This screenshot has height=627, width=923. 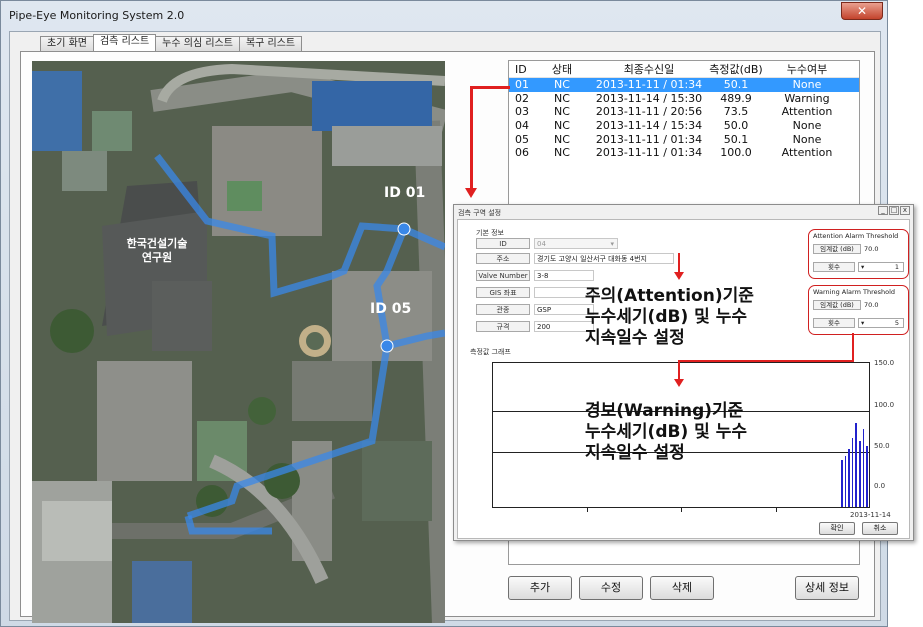 What do you see at coordinates (736, 112) in the screenshot?
I see `cell-value: 73.5` at bounding box center [736, 112].